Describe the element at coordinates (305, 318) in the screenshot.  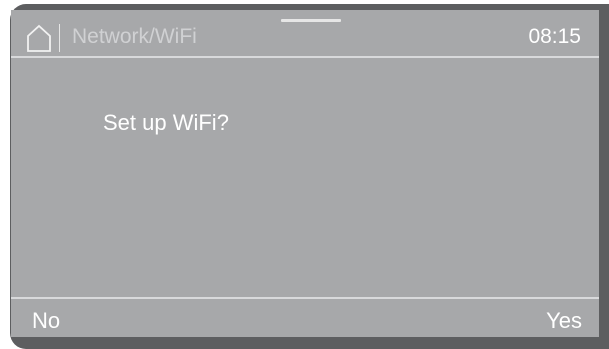
I see `softkey-bar: No Yes` at that location.